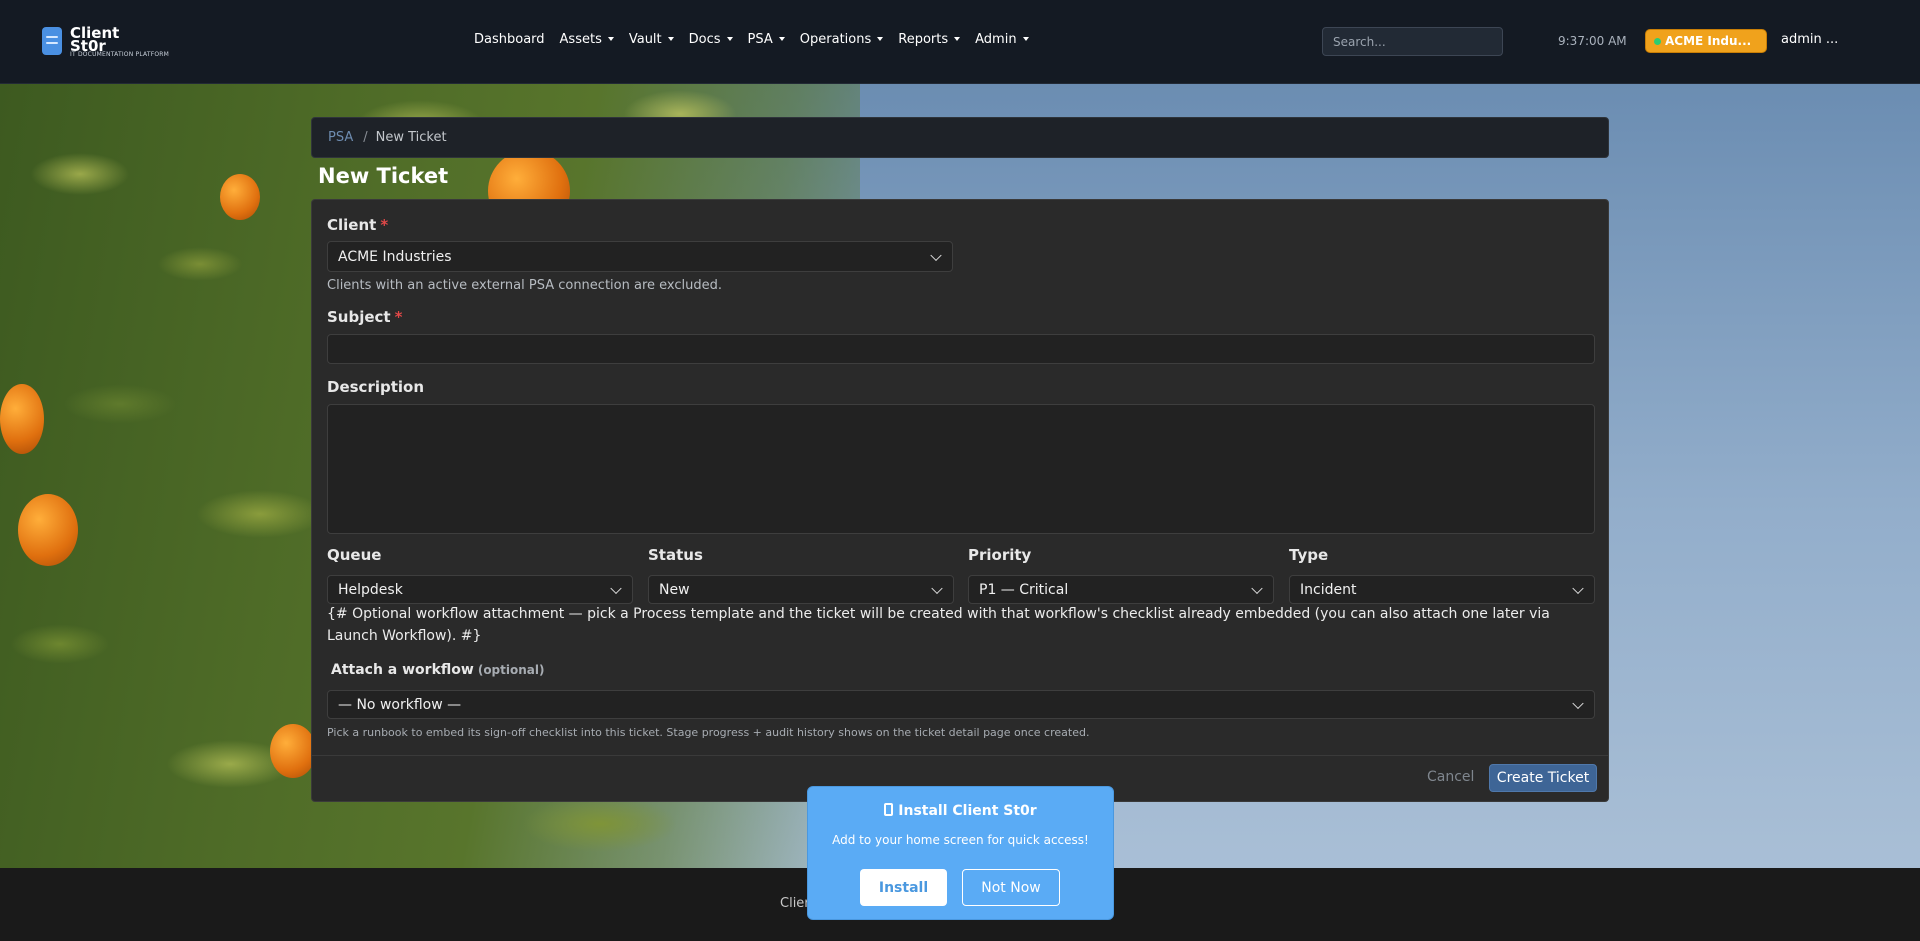  What do you see at coordinates (52, 41) in the screenshot?
I see `logo-icon` at bounding box center [52, 41].